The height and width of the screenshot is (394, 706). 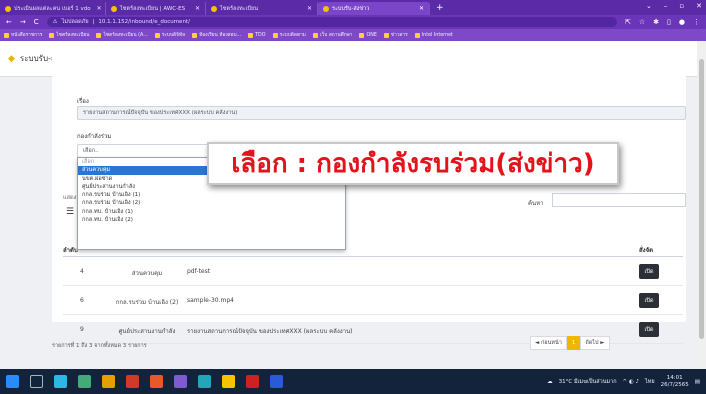 What do you see at coordinates (84, 381) in the screenshot?
I see `task-view-icon` at bounding box center [84, 381].